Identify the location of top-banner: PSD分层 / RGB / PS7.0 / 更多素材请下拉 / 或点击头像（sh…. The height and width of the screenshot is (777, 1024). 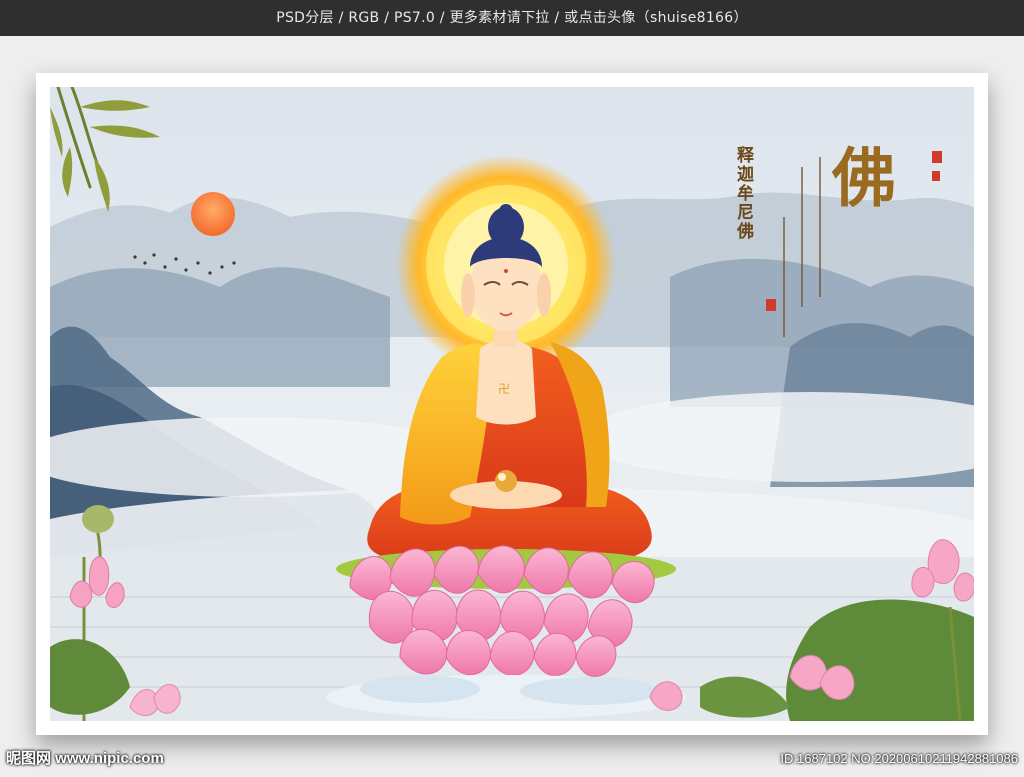
(512, 18).